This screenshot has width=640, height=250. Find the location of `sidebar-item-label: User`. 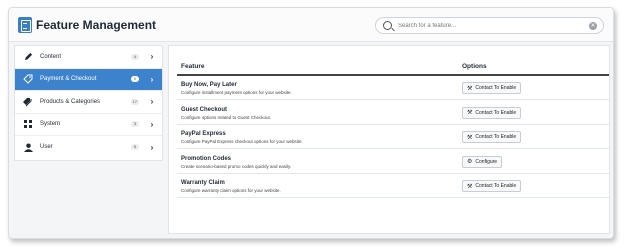

sidebar-item-label: User is located at coordinates (46, 147).